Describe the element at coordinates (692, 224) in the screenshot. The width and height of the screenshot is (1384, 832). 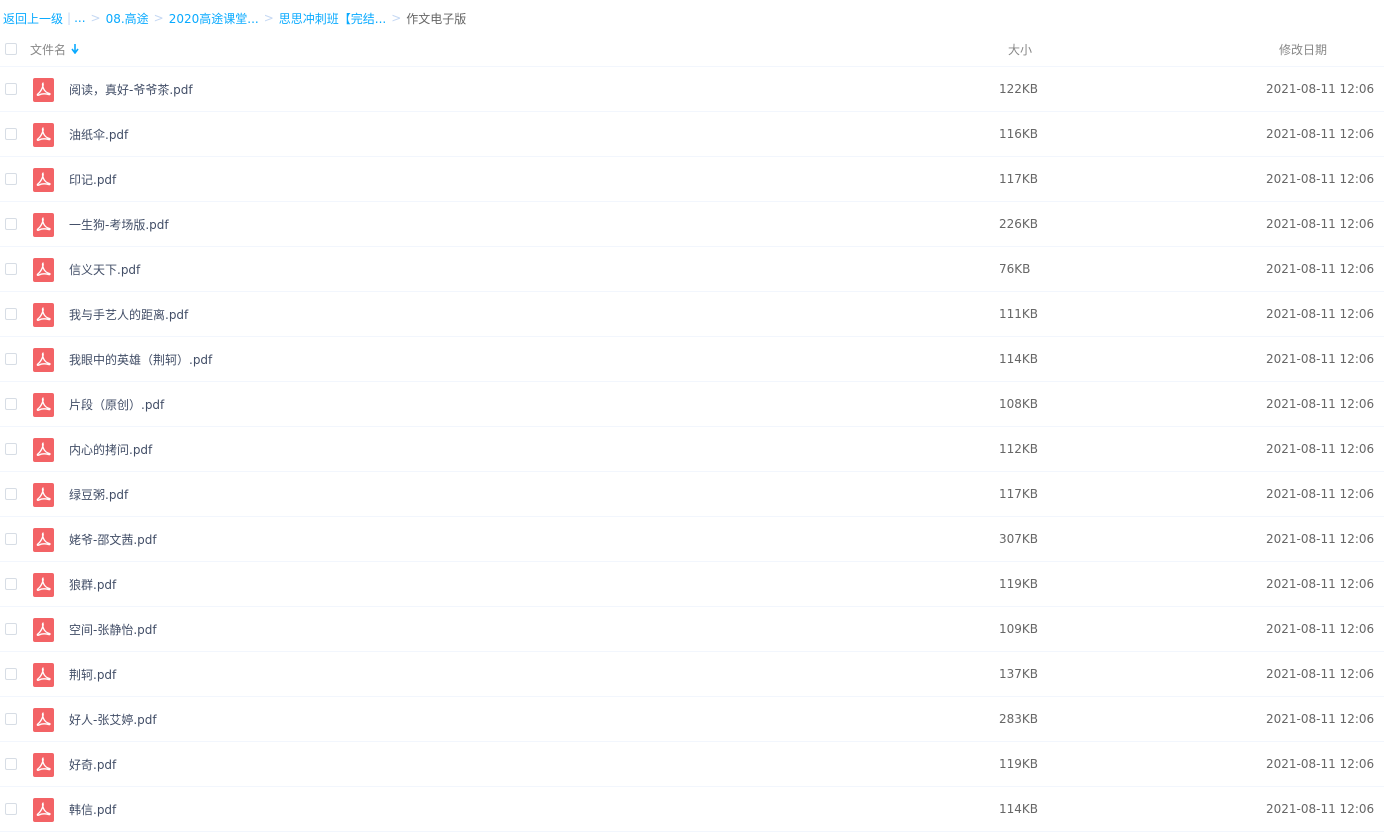
I see `file-row: 一生狗-考场版.pdf 226KB 2021-08-11 12:06` at that location.